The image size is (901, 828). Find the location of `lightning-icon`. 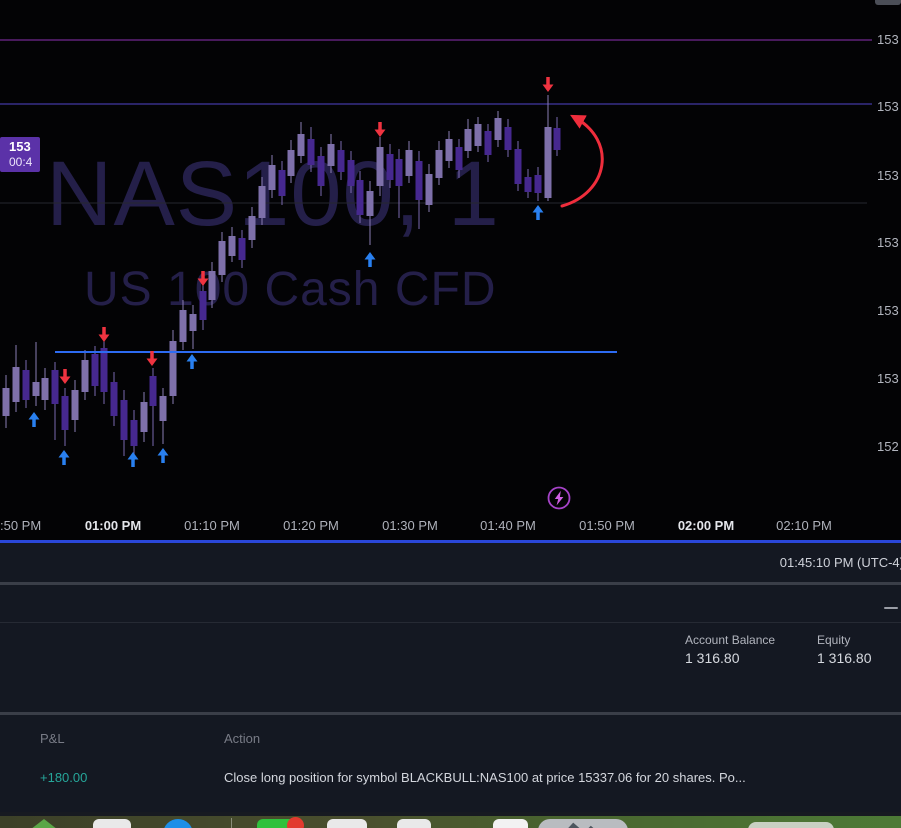

lightning-icon is located at coordinates (559, 498).